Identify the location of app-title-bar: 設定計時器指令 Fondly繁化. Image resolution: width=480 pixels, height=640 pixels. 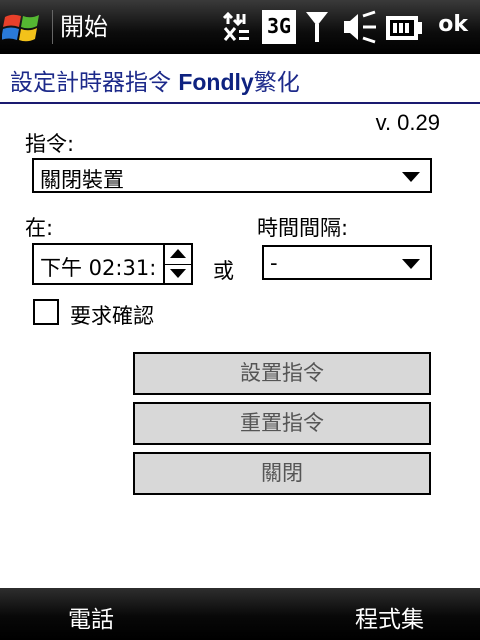
(240, 79).